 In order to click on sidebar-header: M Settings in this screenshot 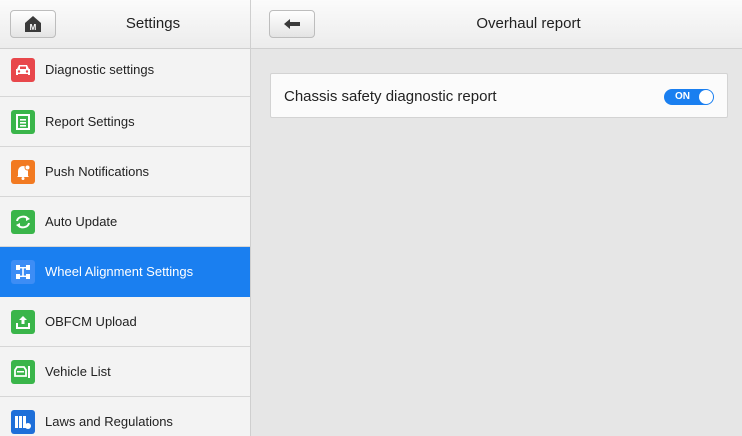, I will do `click(125, 24)`.